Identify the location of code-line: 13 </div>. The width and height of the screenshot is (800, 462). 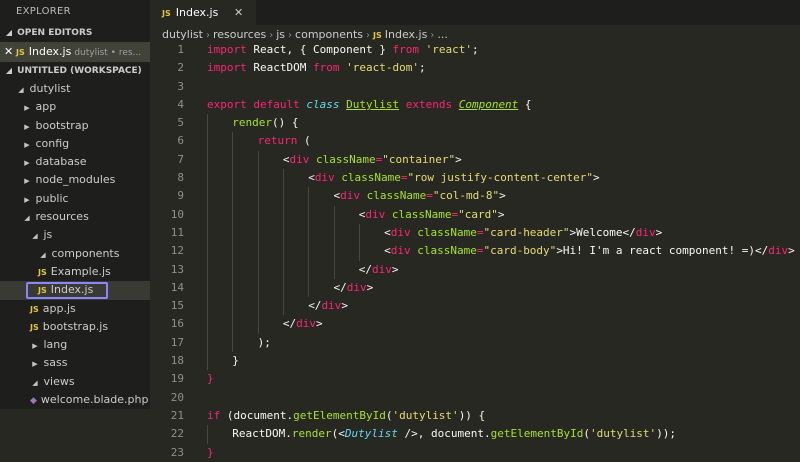
(475, 269).